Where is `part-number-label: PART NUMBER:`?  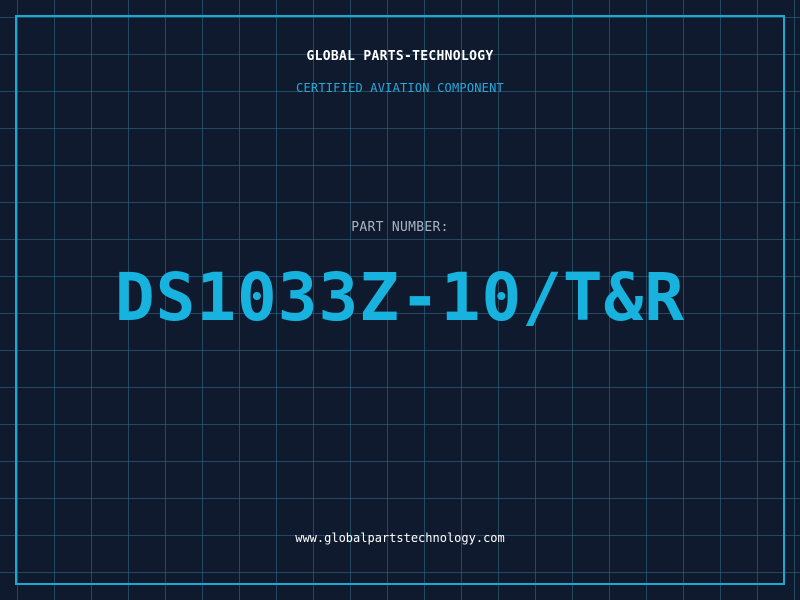 part-number-label: PART NUMBER: is located at coordinates (400, 227).